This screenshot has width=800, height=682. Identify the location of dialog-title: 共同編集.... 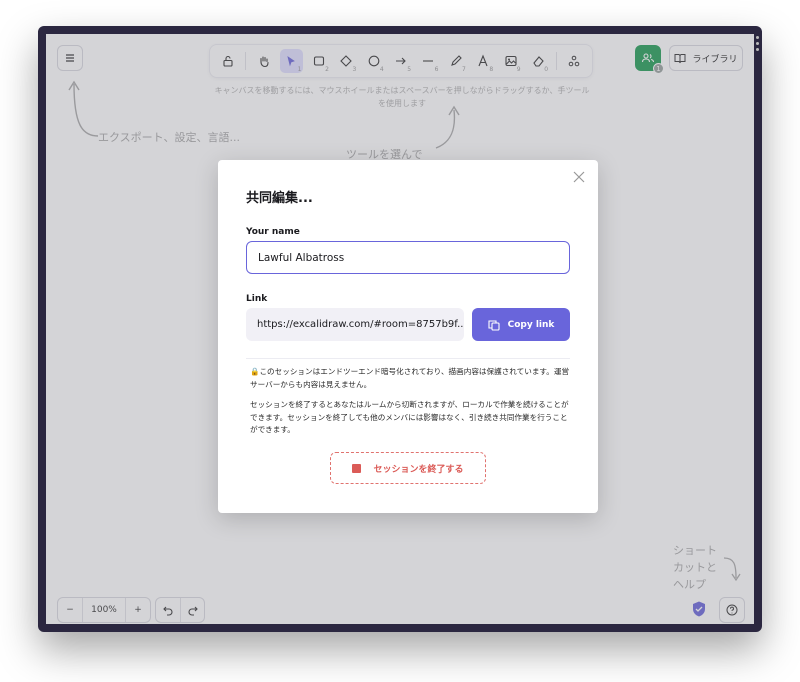
(279, 198).